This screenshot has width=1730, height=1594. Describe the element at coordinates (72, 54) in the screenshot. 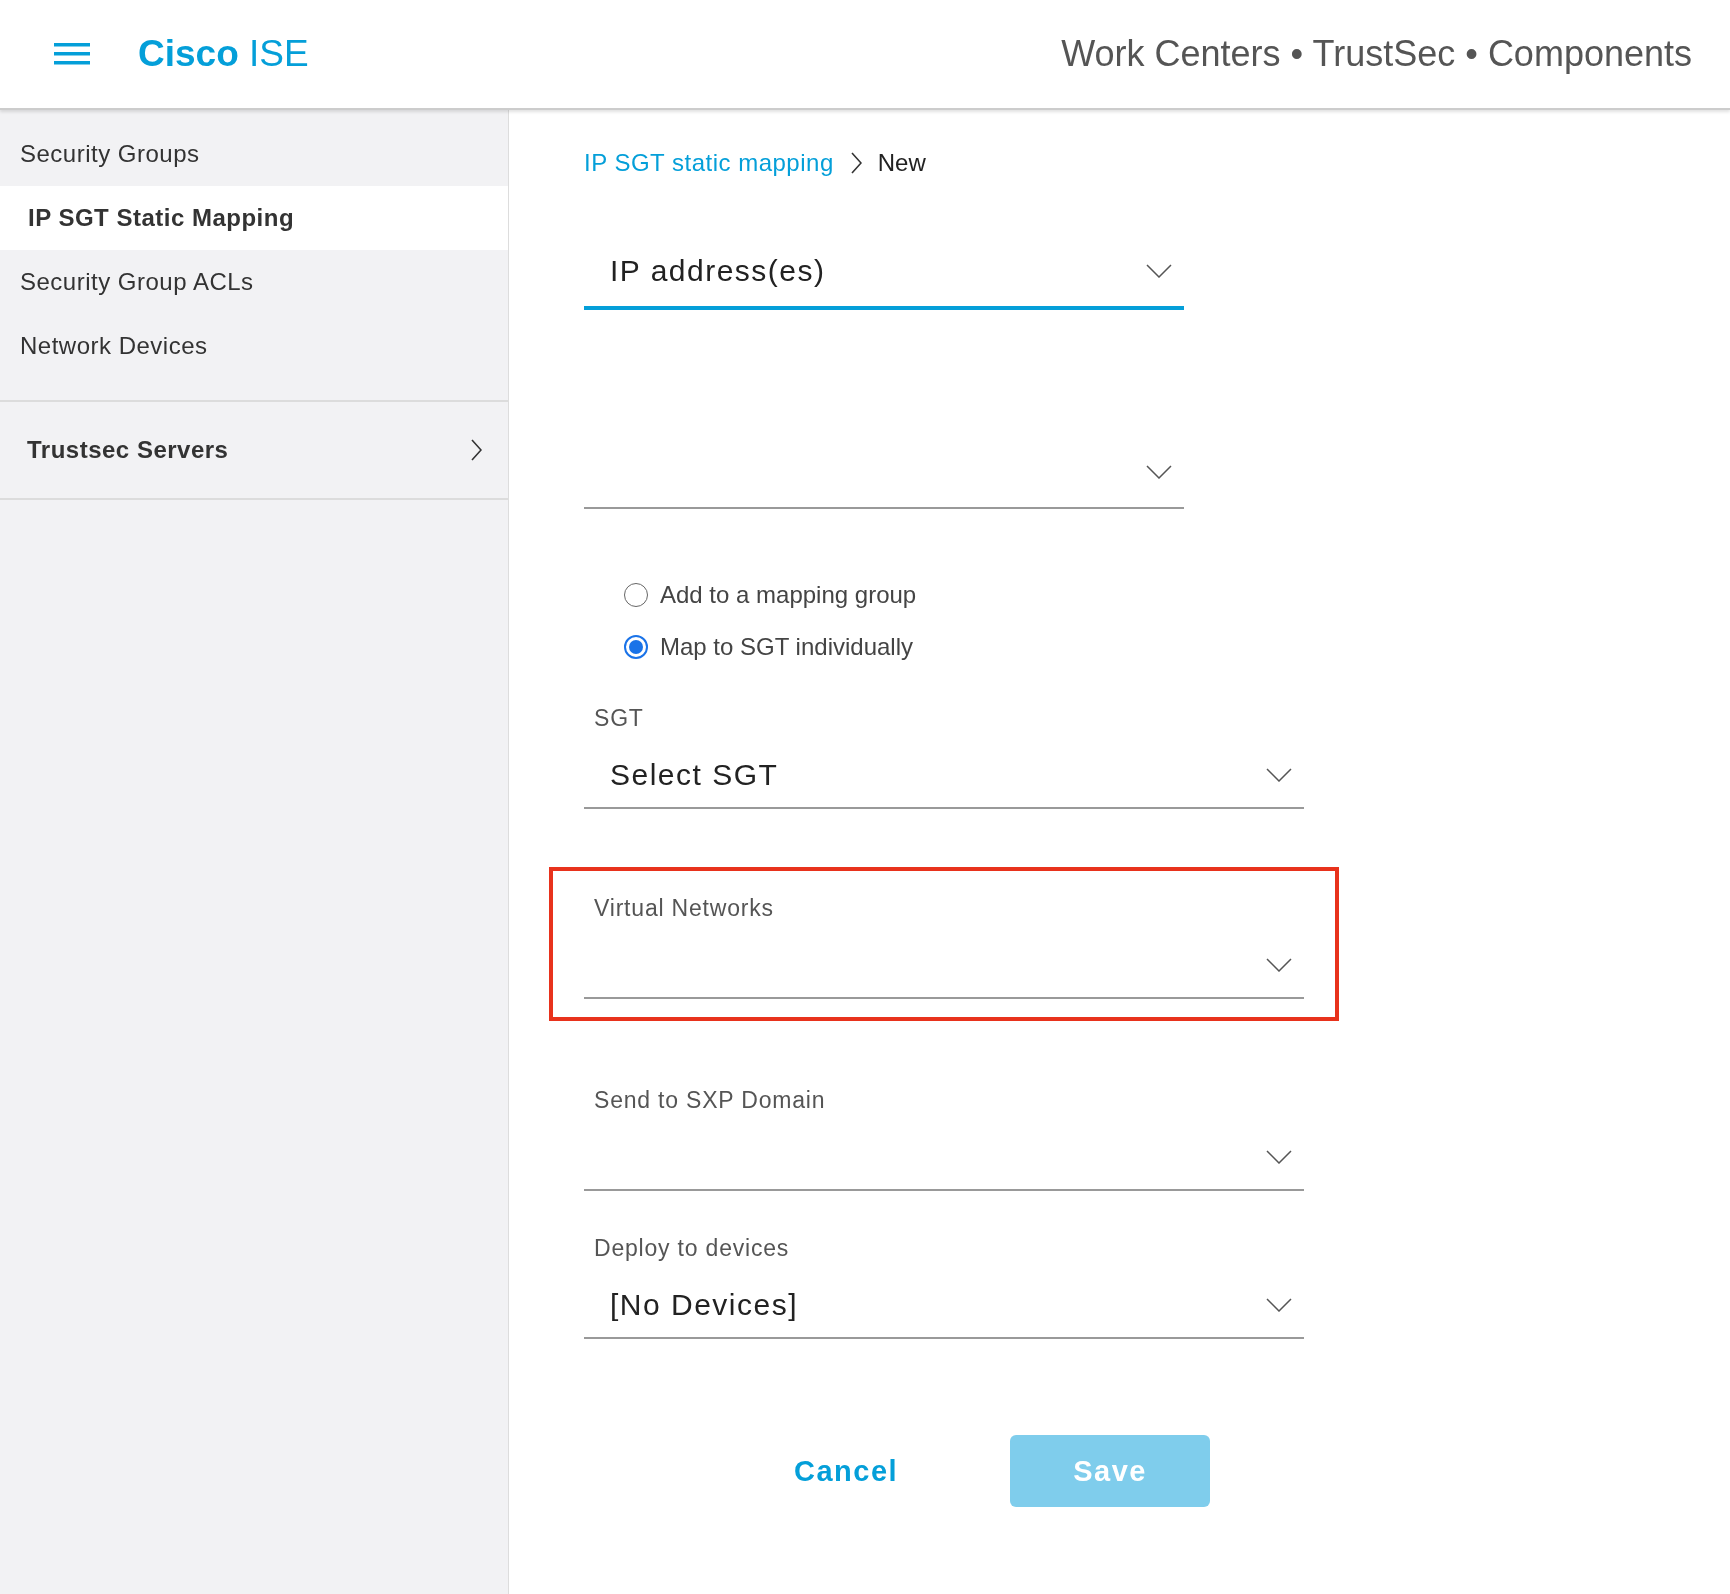

I see `menu-icon` at that location.